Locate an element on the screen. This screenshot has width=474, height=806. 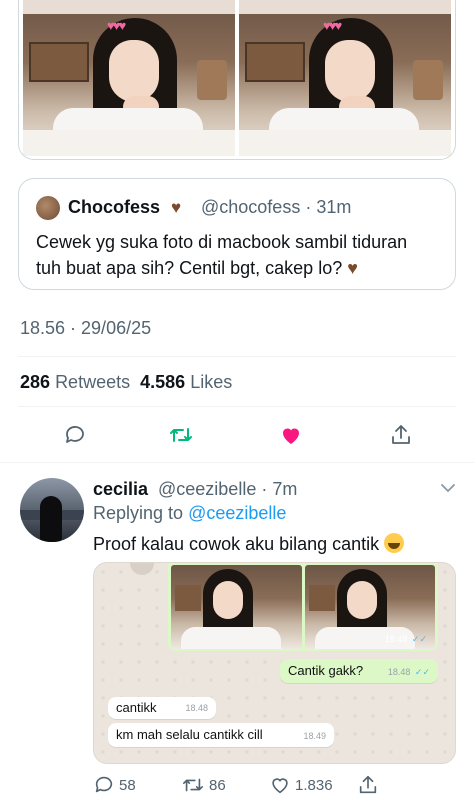
share-button is located at coordinates (368, 785).